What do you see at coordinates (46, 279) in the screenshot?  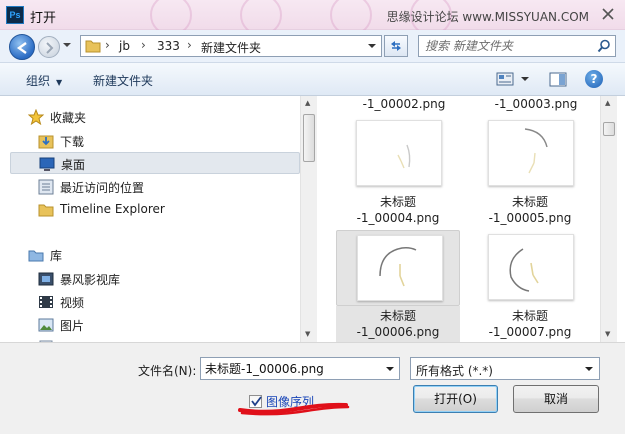 I see `video-library-icon` at bounding box center [46, 279].